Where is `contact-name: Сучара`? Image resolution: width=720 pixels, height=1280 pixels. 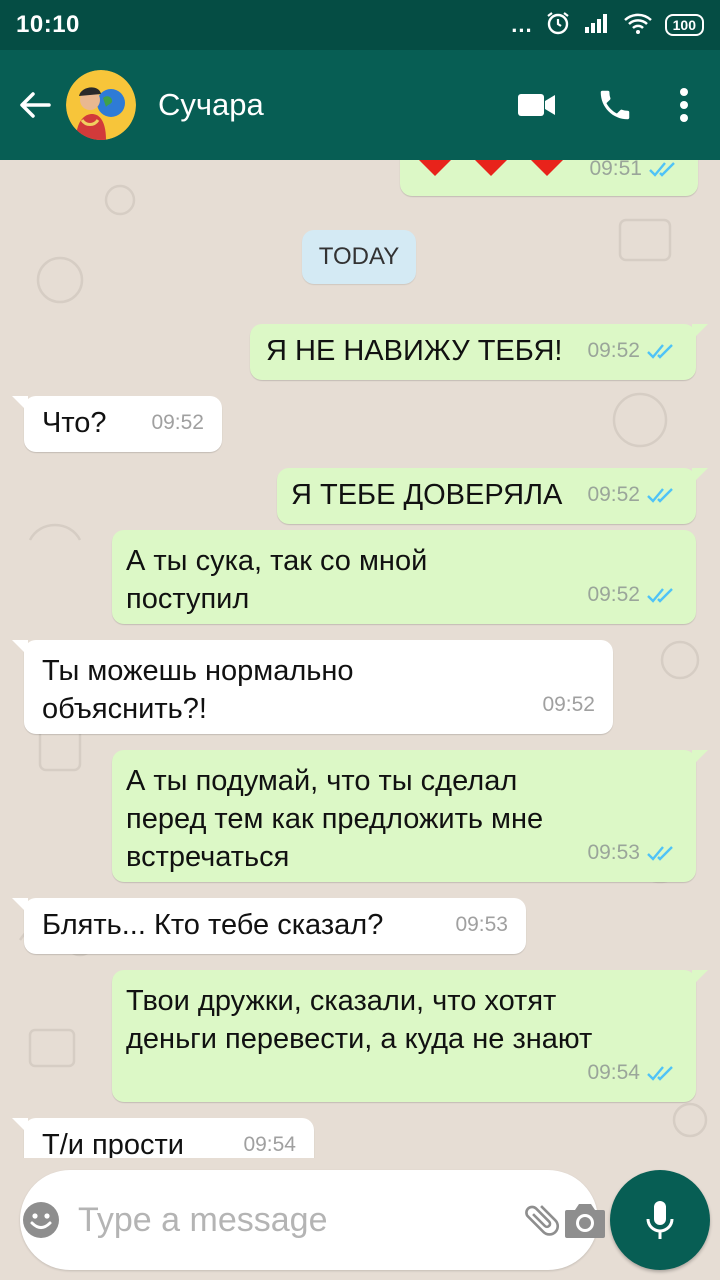 contact-name: Сучара is located at coordinates (328, 105).